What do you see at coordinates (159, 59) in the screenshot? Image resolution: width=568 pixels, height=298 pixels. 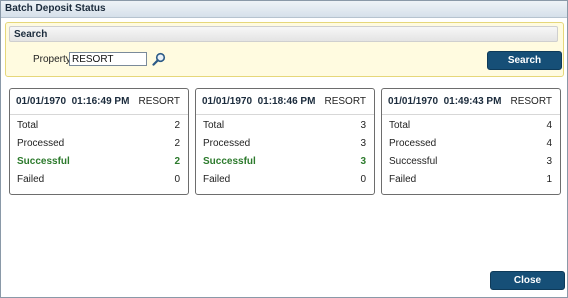 I see `magnifier-icon` at bounding box center [159, 59].